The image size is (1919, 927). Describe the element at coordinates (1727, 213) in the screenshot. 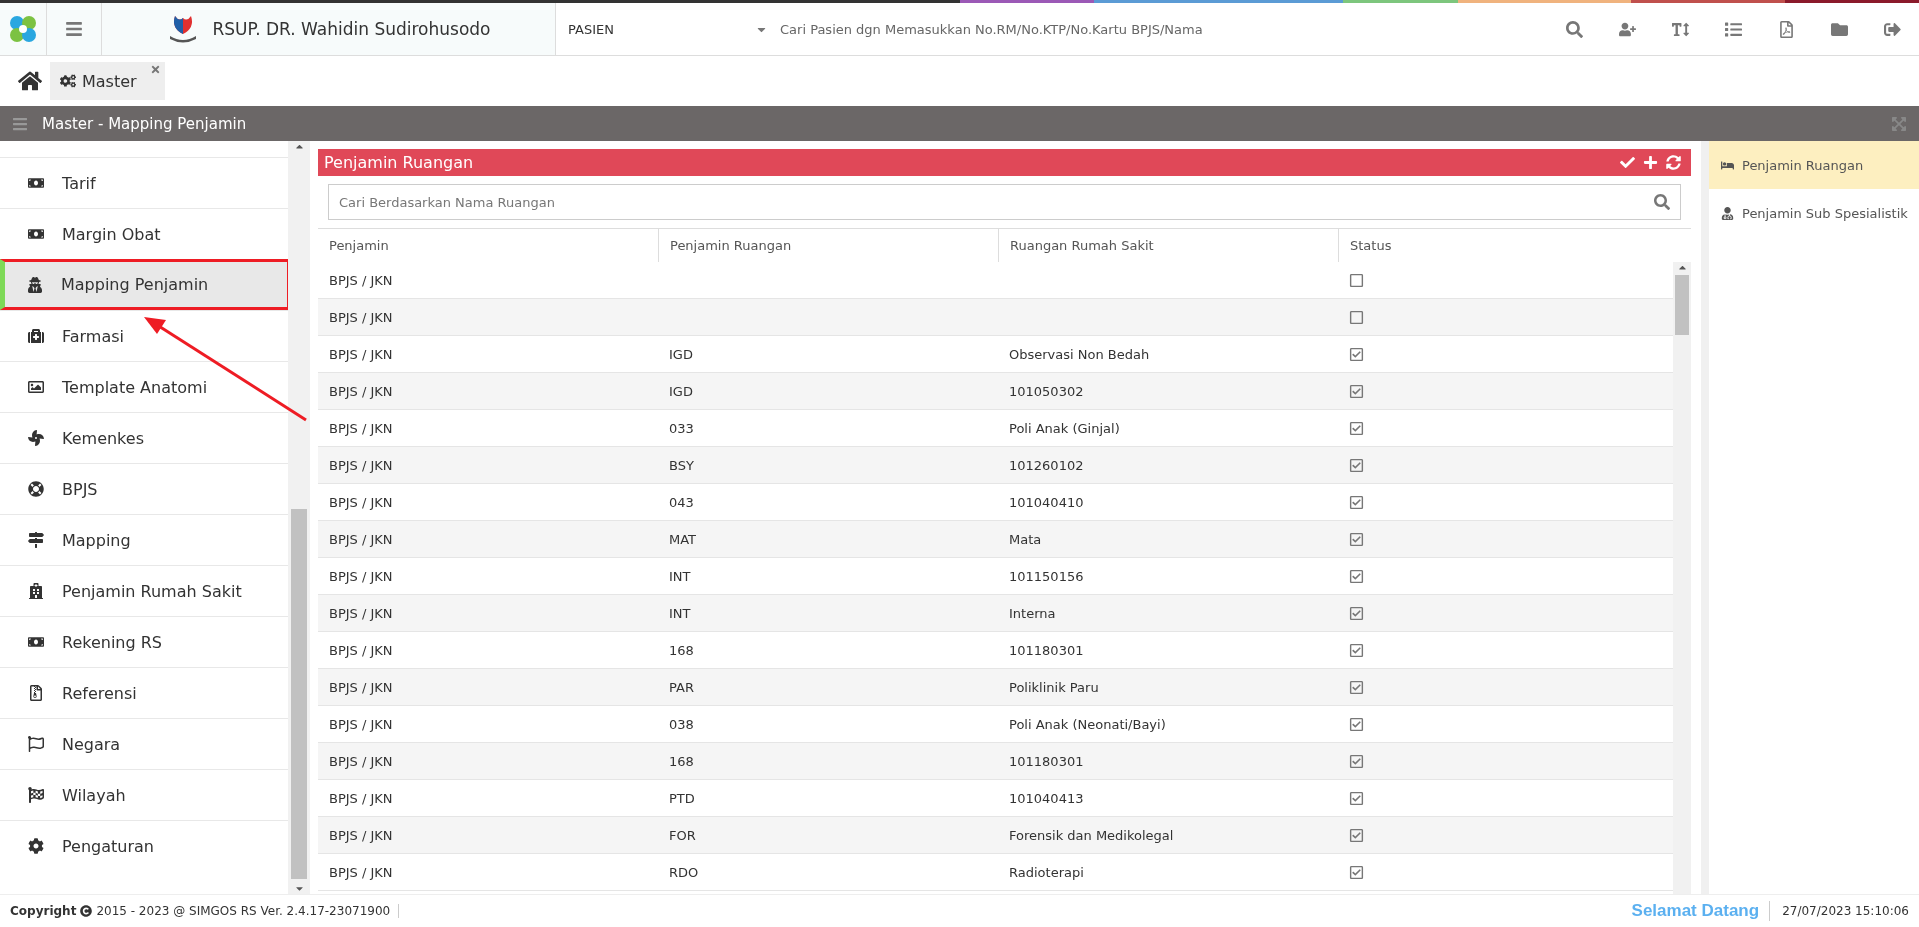

I see `doctor-icon` at that location.